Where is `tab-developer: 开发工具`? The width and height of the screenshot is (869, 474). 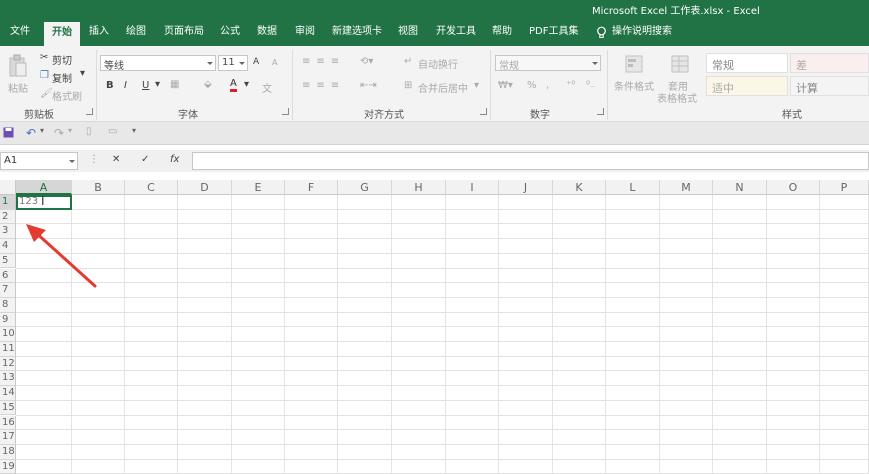 tab-developer: 开发工具 is located at coordinates (456, 32).